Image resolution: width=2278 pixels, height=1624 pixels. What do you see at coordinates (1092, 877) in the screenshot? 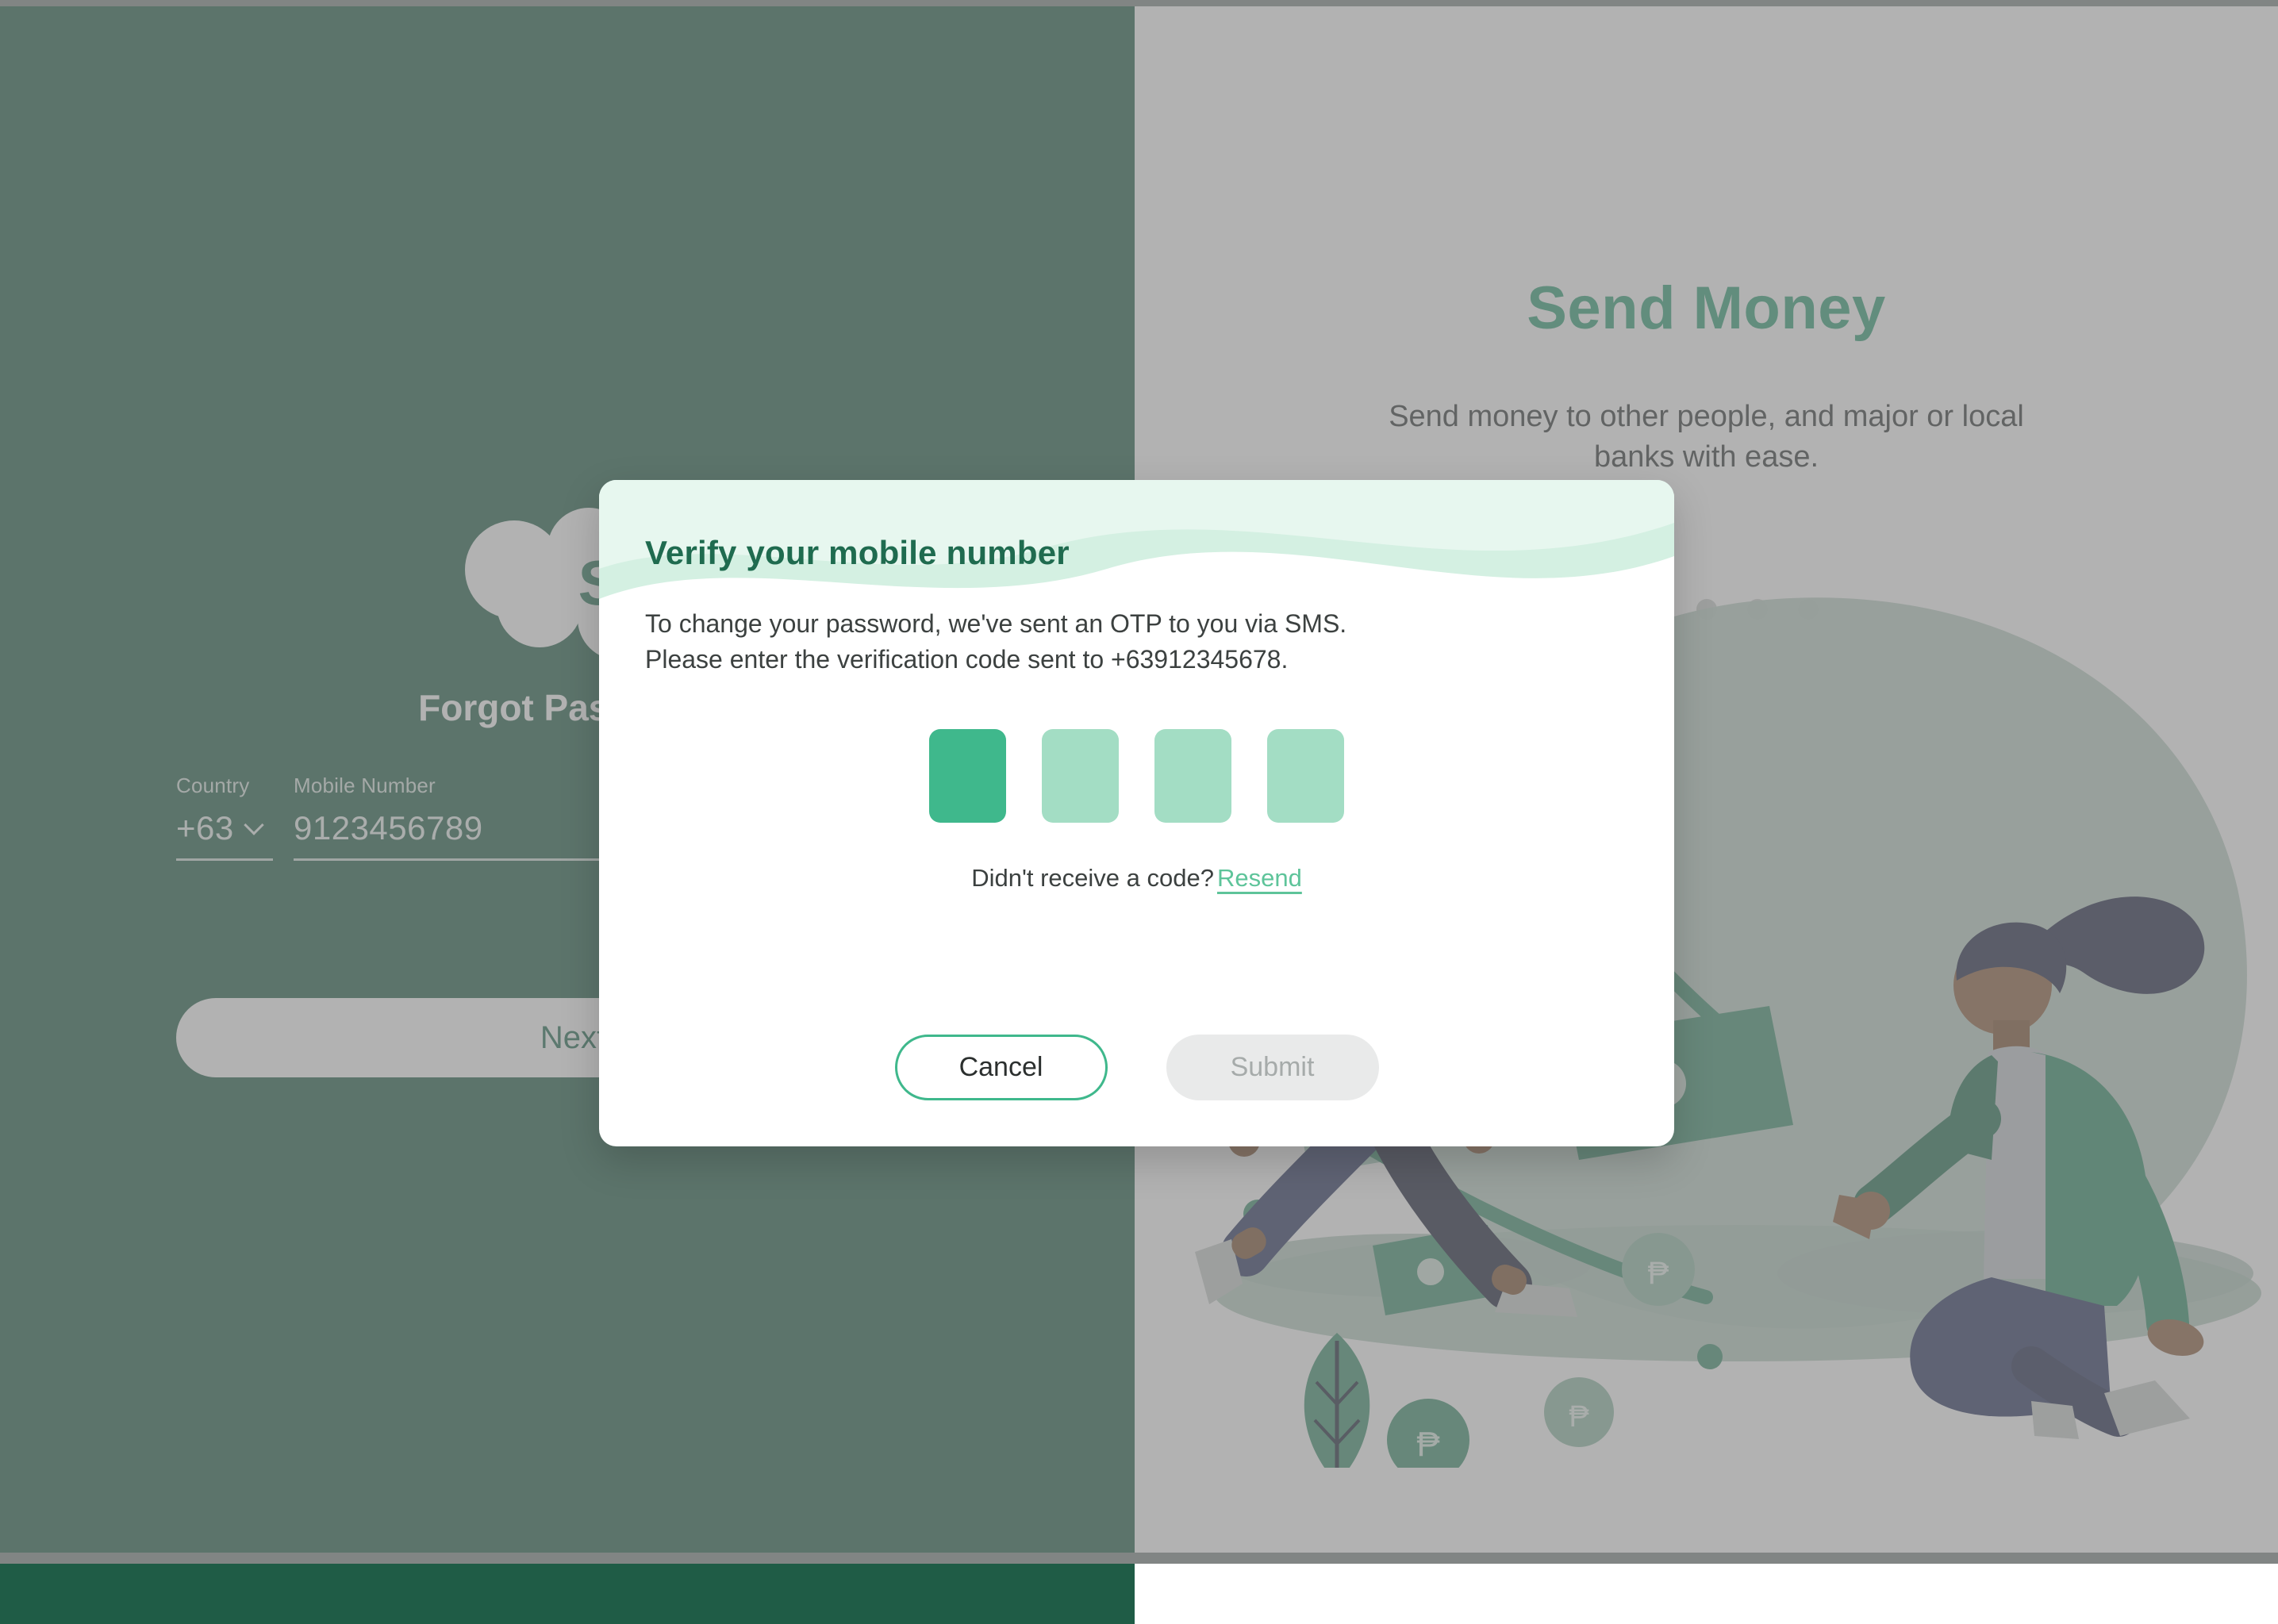
I see `resend-prompt: Didn't receive a code?` at bounding box center [1092, 877].